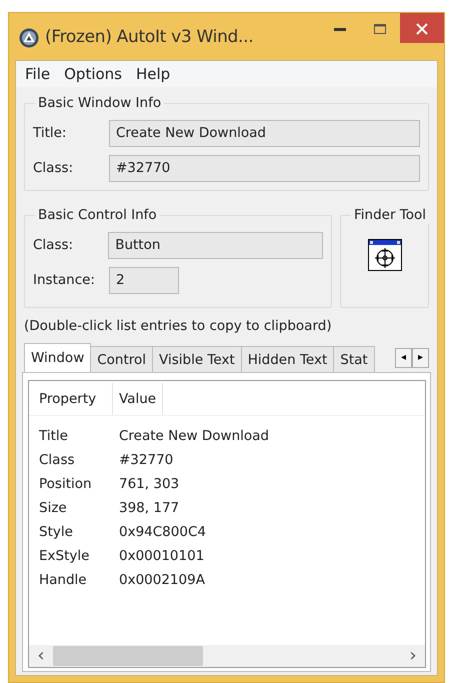 Image resolution: width=451 pixels, height=683 pixels. I want to click on tab: Control, so click(122, 359).